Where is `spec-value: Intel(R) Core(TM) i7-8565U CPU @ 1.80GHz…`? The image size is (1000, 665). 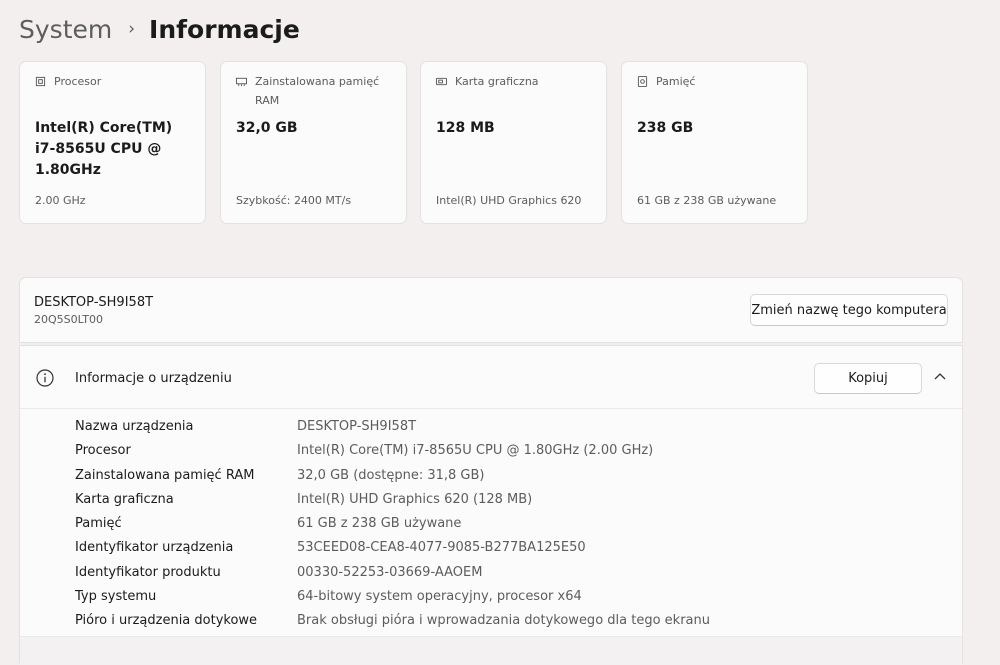
spec-value: Intel(R) Core(TM) i7-8565U CPU @ 1.80GHz… is located at coordinates (475, 451).